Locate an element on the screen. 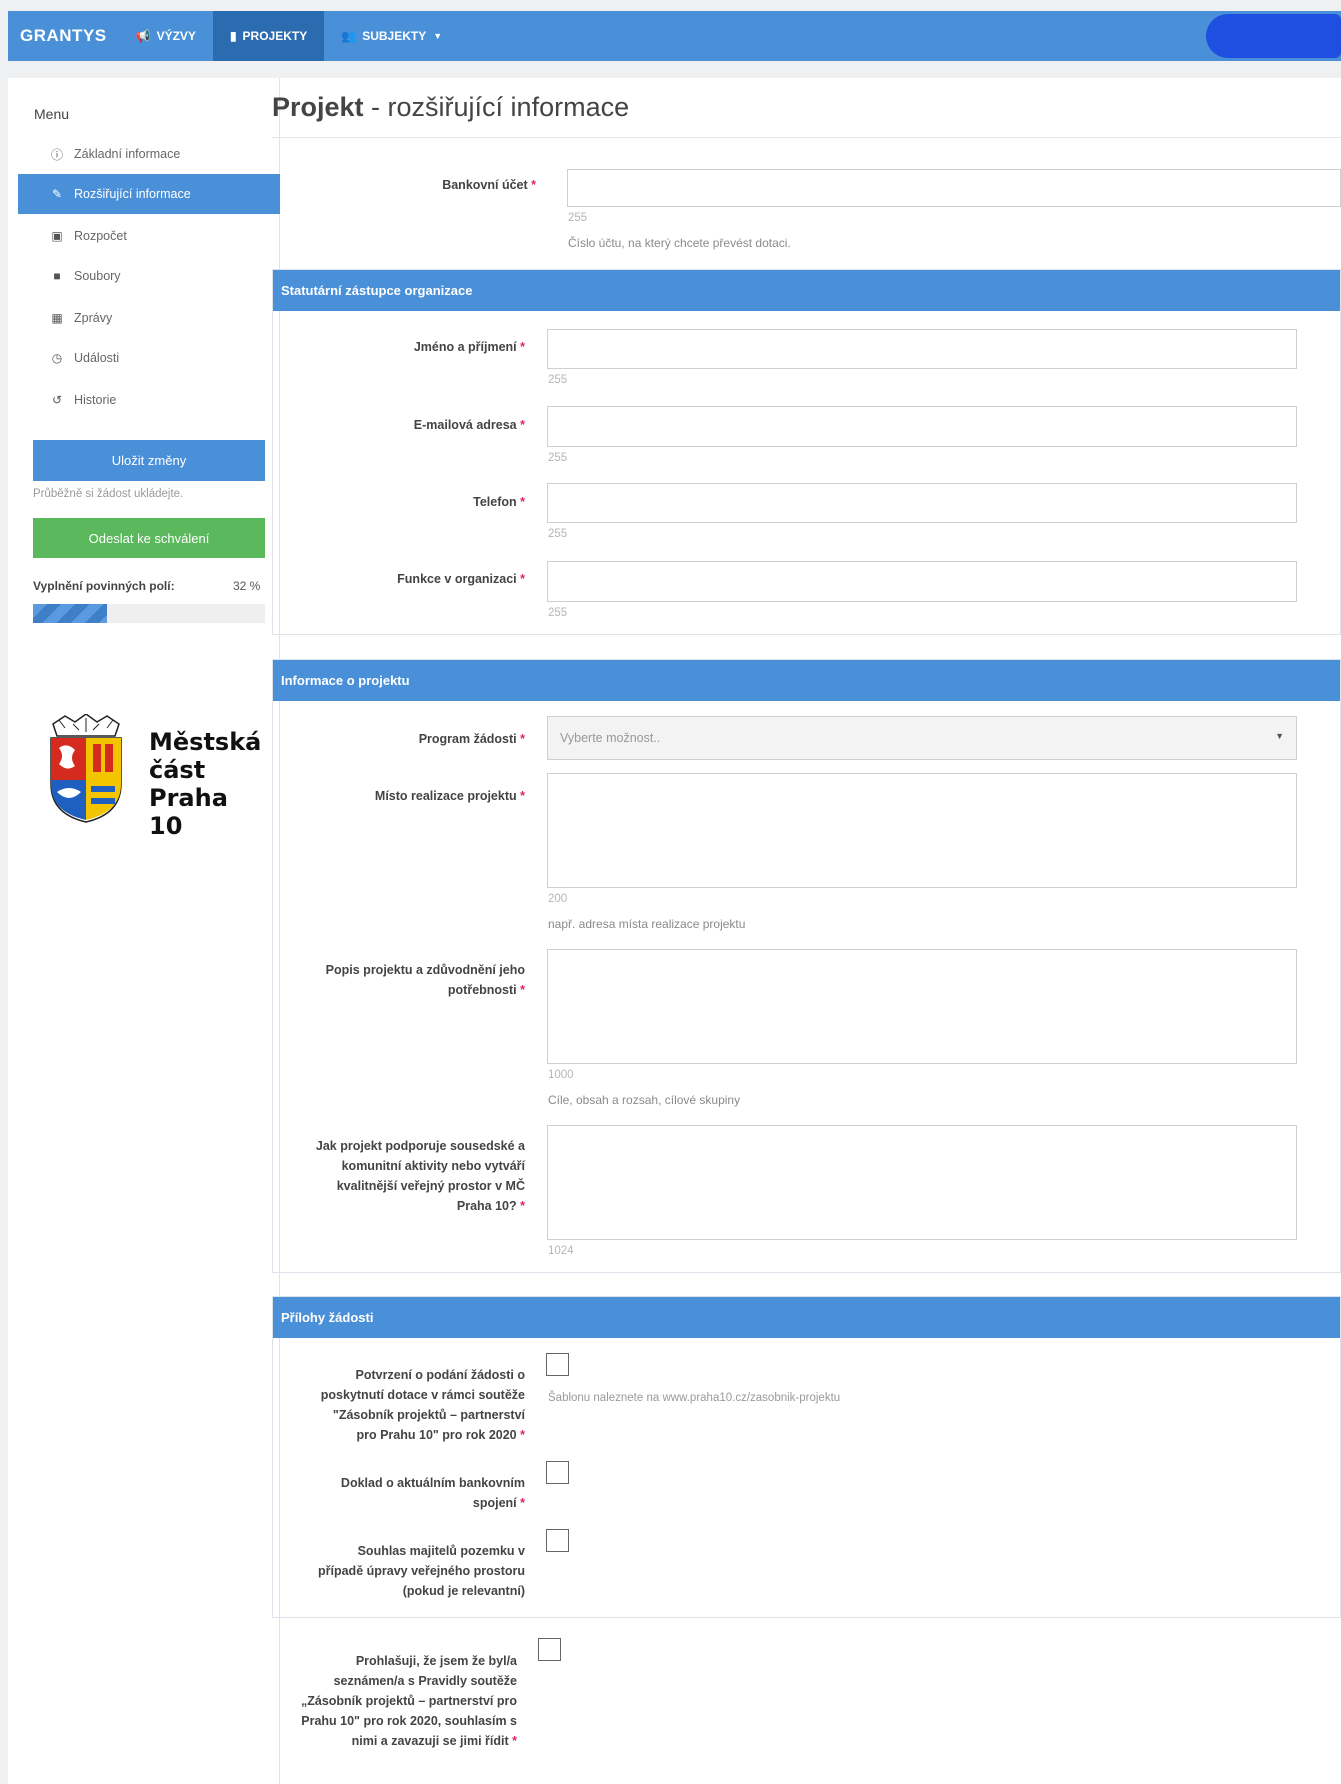 The width and height of the screenshot is (1341, 1784). label-line: potřebnosti * is located at coordinates (399, 990).